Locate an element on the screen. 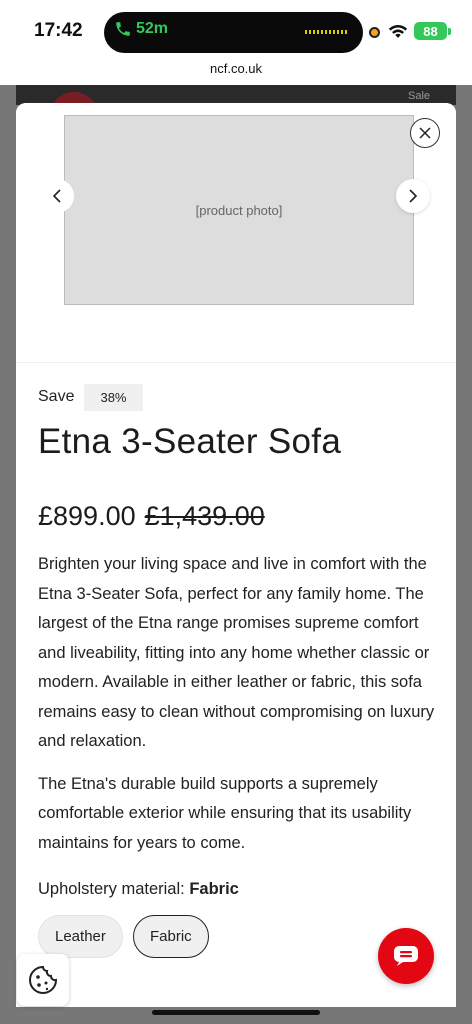  recording-indicator is located at coordinates (374, 32).